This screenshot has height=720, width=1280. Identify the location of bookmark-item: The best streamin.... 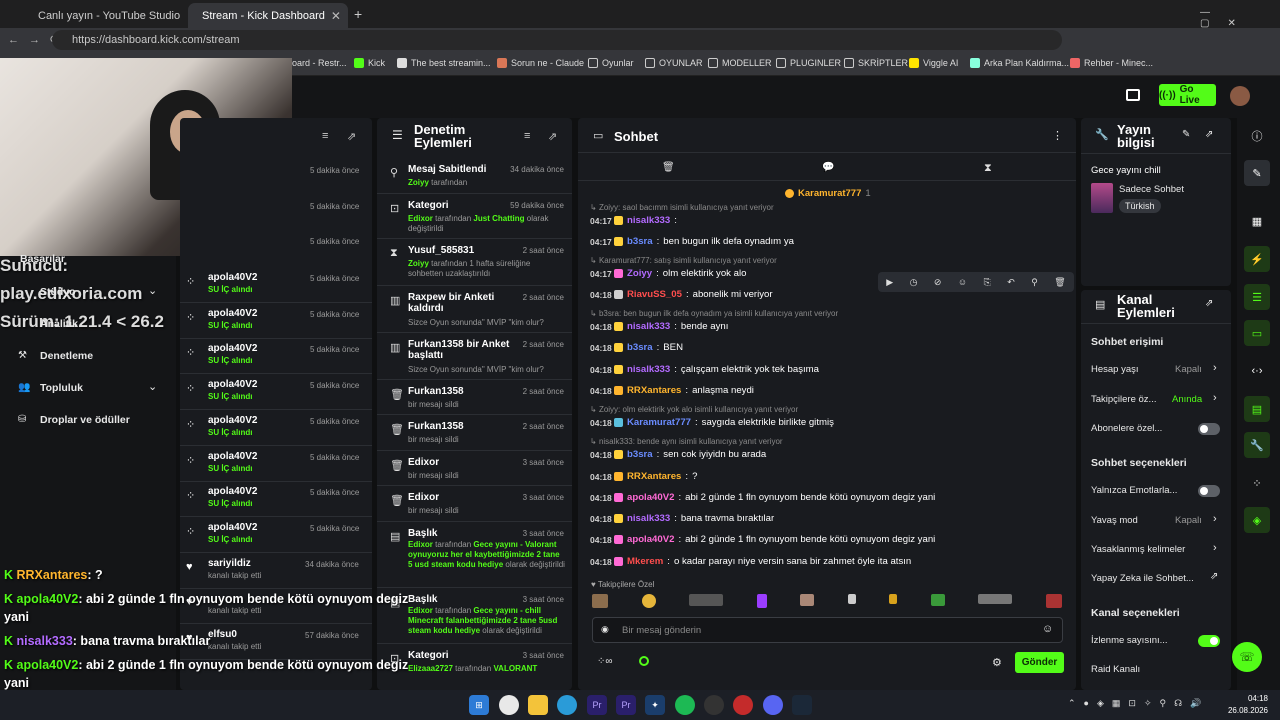
(444, 63).